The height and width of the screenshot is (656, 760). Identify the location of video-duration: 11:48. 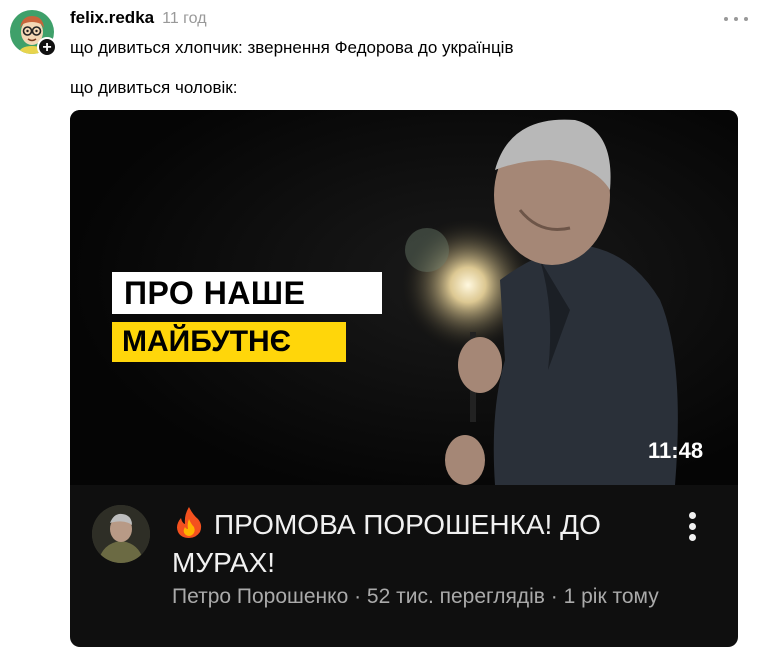
(676, 450).